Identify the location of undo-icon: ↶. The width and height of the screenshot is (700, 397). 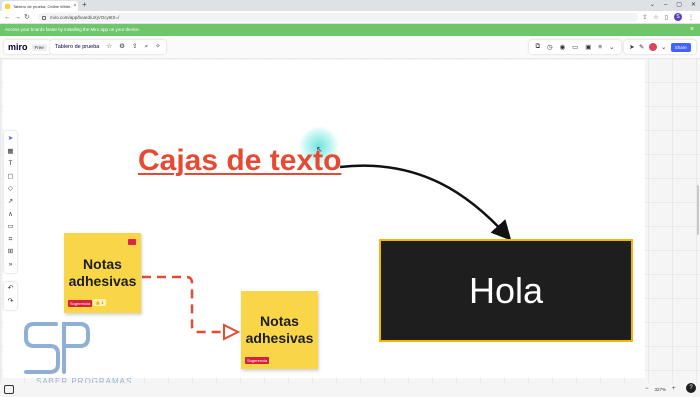
(11, 288).